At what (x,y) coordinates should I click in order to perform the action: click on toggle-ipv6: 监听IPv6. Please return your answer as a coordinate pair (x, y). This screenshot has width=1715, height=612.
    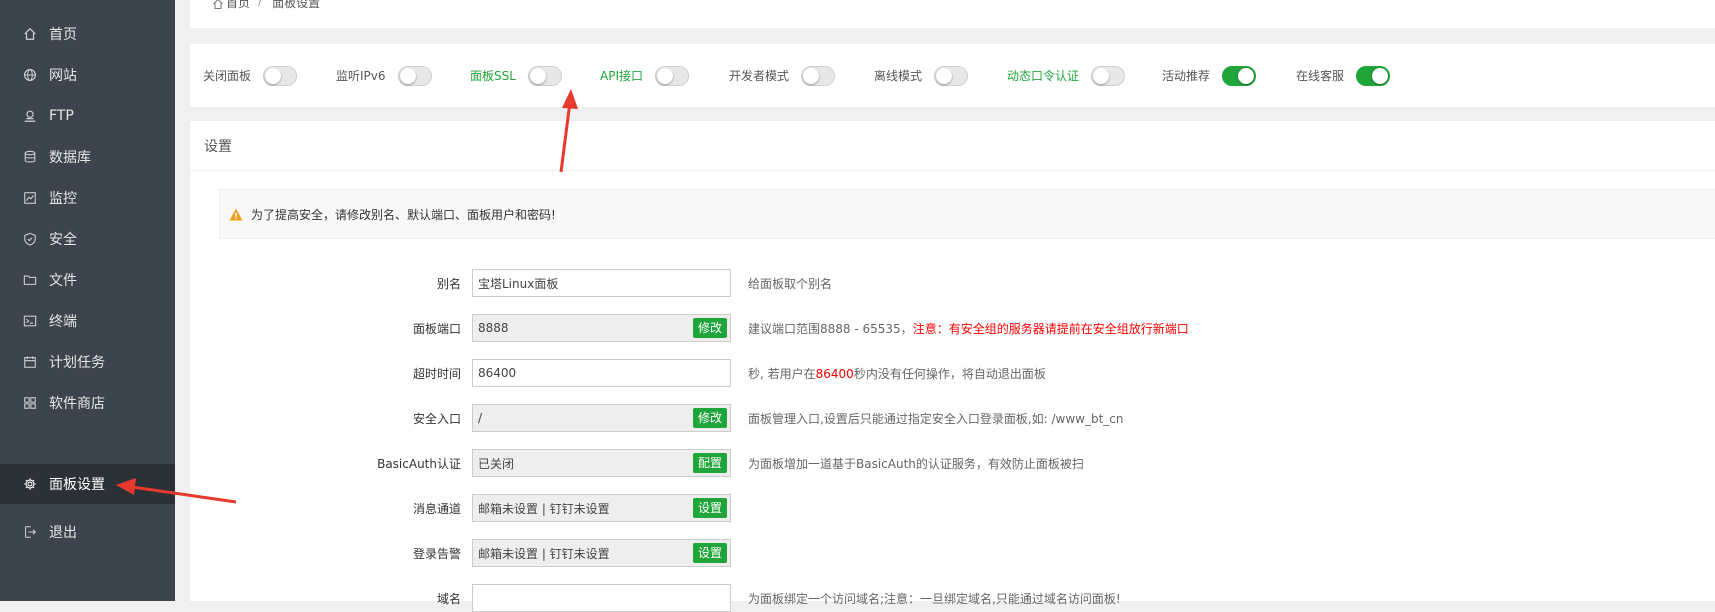
    Looking at the image, I should click on (384, 75).